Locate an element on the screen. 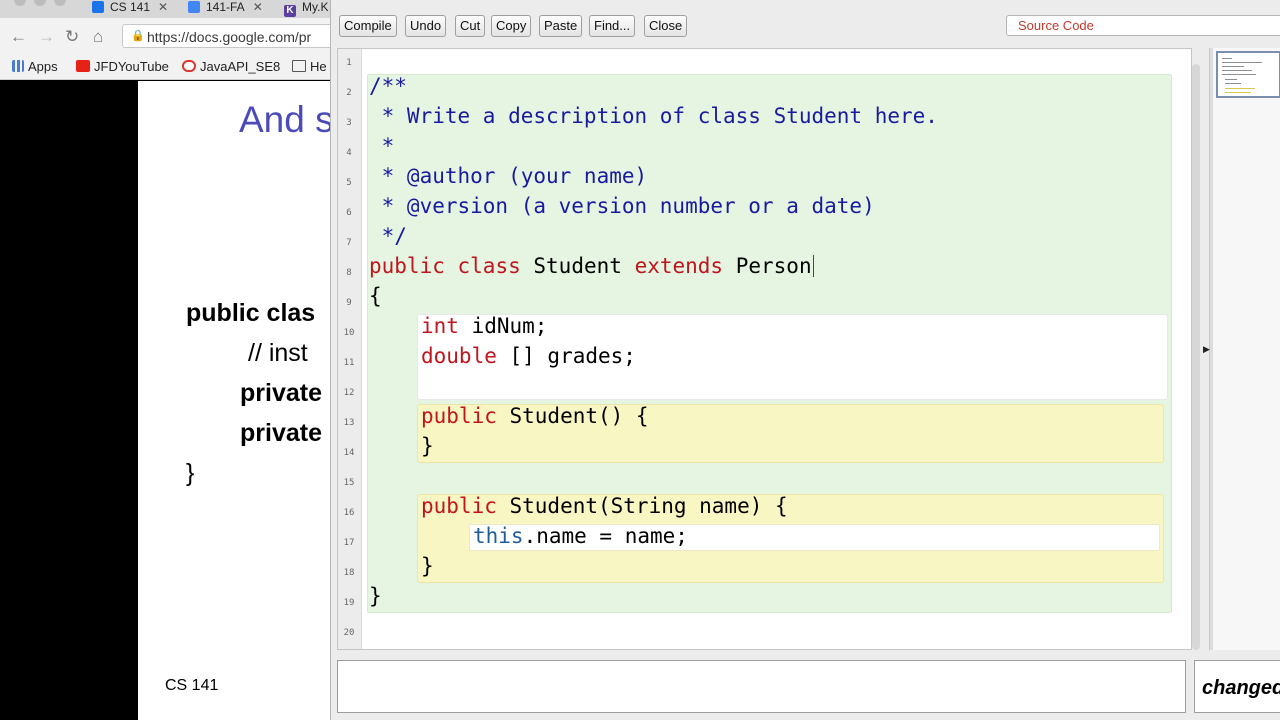 Image resolution: width=1280 pixels, height=720 pixels. slide-line: } is located at coordinates (190, 473).